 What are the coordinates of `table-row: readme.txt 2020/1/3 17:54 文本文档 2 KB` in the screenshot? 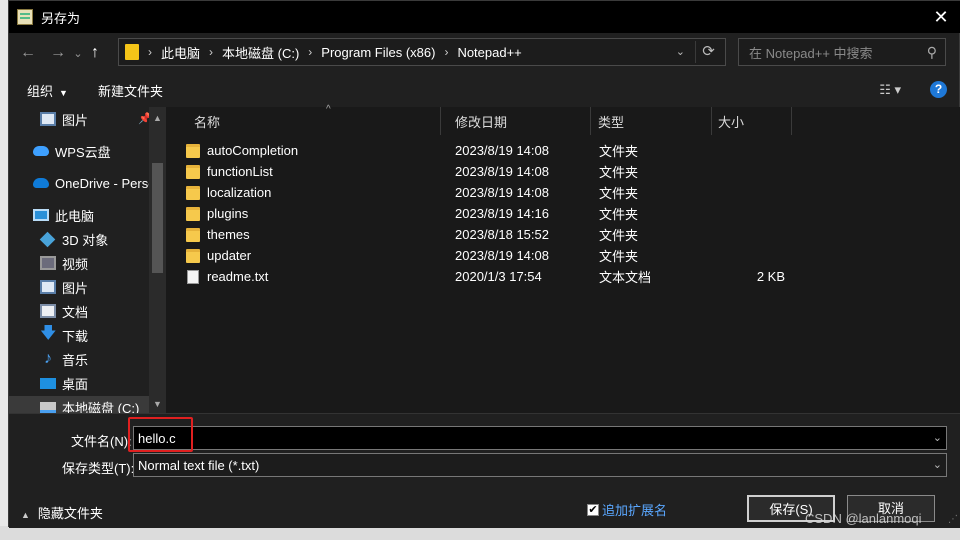 It's located at (486, 276).